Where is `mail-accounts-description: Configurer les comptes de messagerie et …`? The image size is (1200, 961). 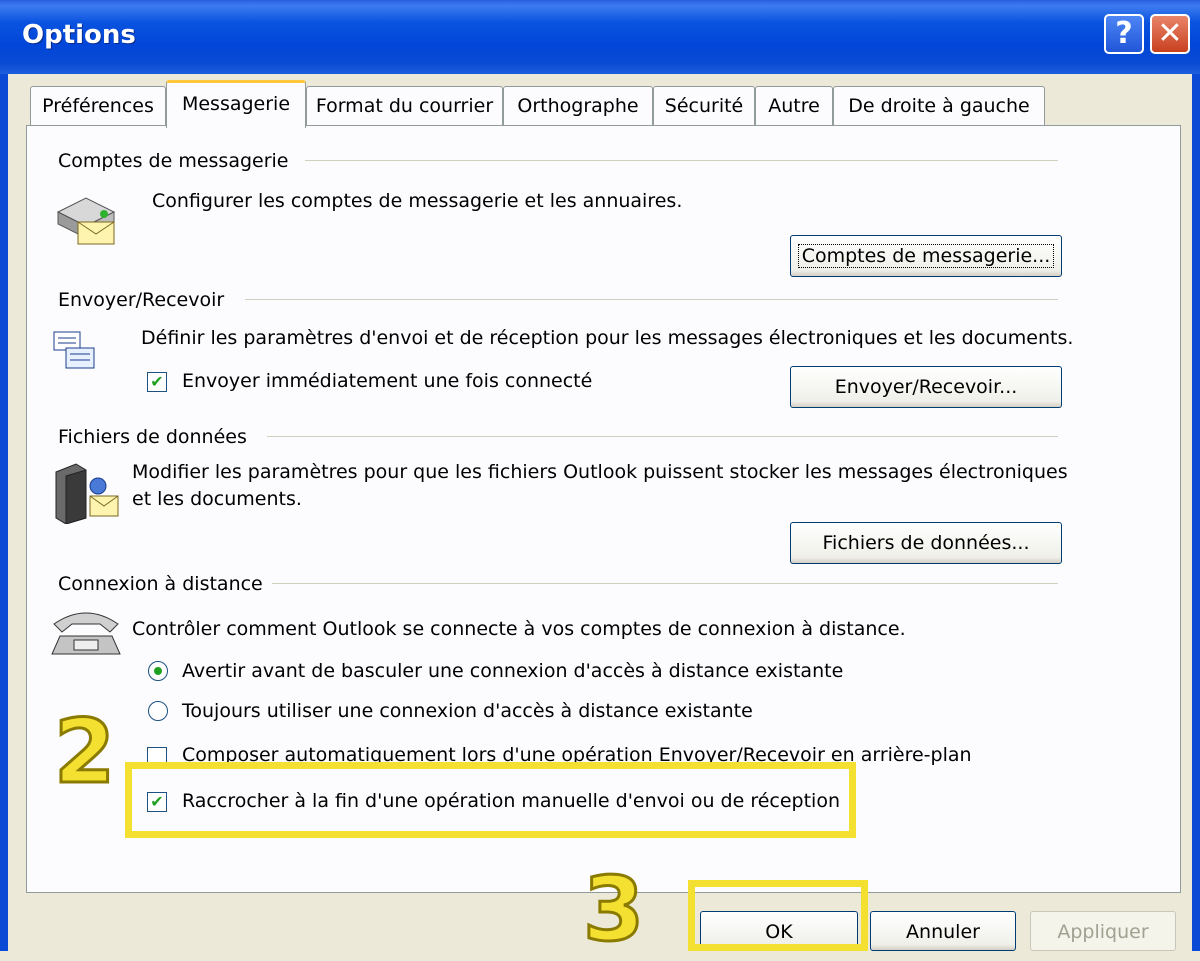
mail-accounts-description: Configurer les comptes de messagerie et … is located at coordinates (417, 201).